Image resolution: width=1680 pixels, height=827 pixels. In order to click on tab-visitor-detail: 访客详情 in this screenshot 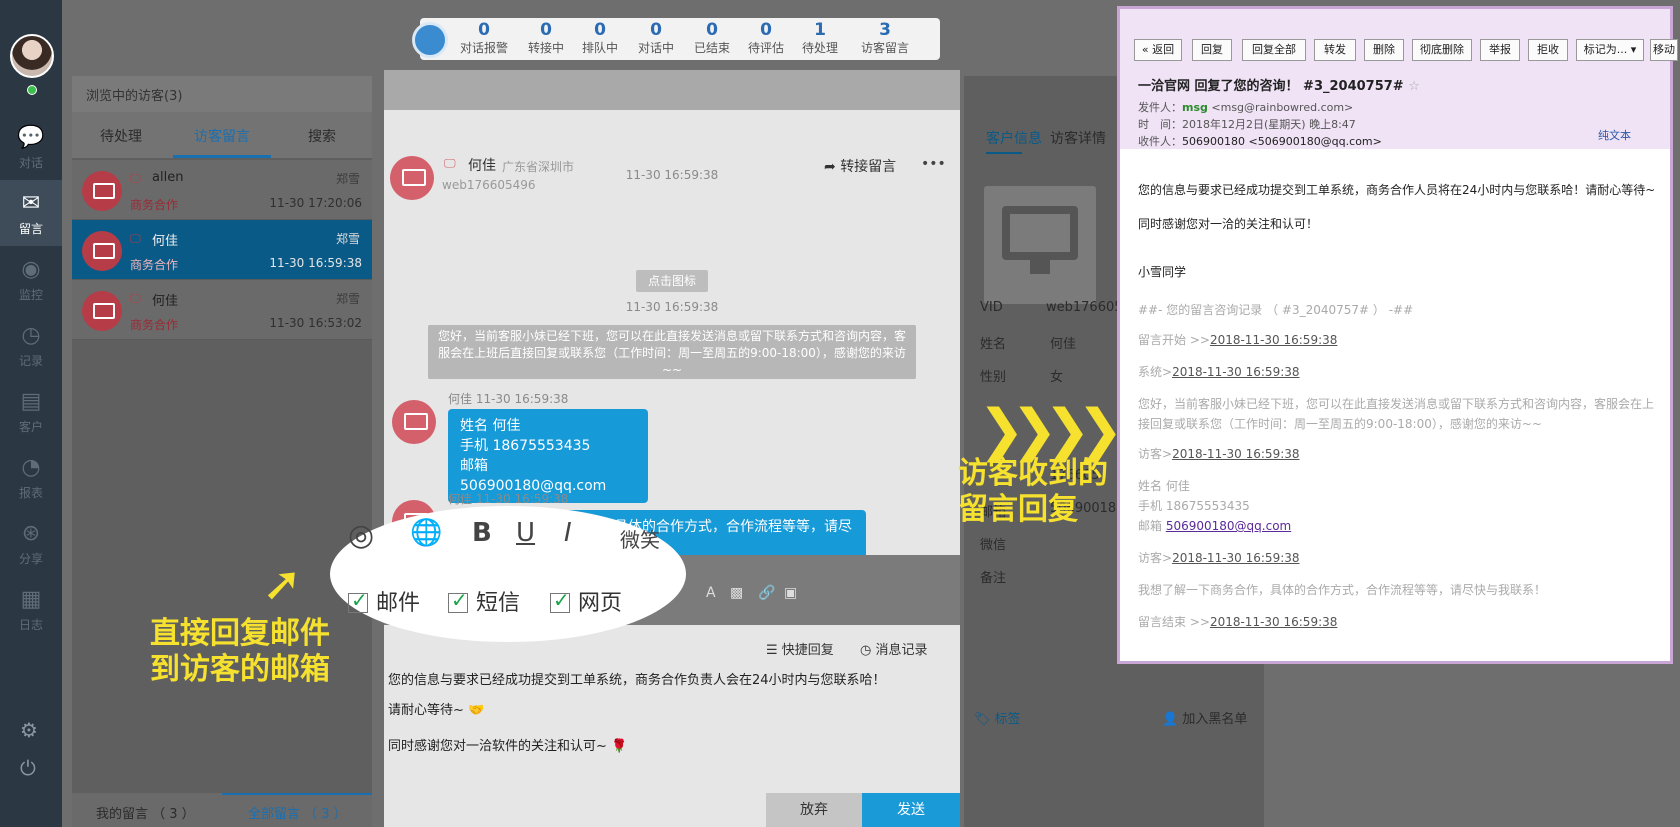, I will do `click(1078, 138)`.